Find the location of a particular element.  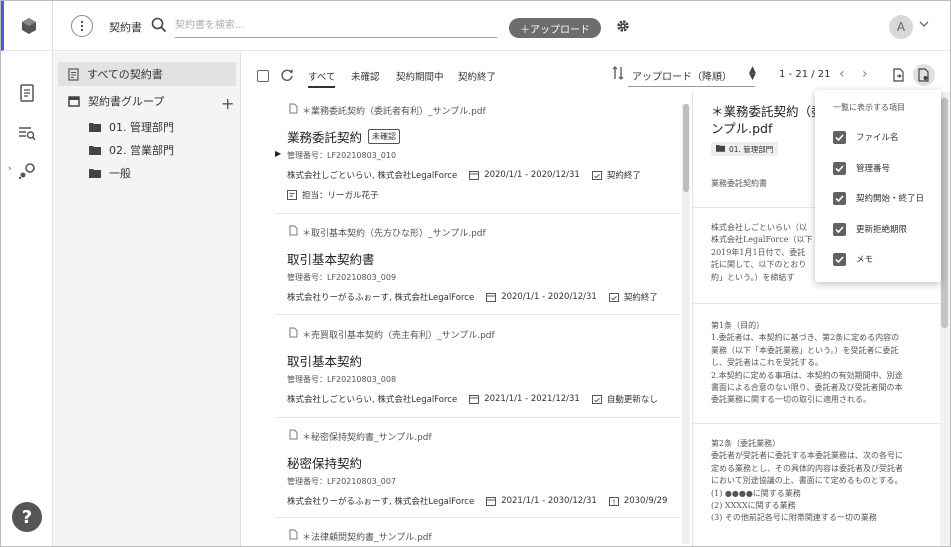

sort-select-value: アップロード（降順） is located at coordinates (682, 77).